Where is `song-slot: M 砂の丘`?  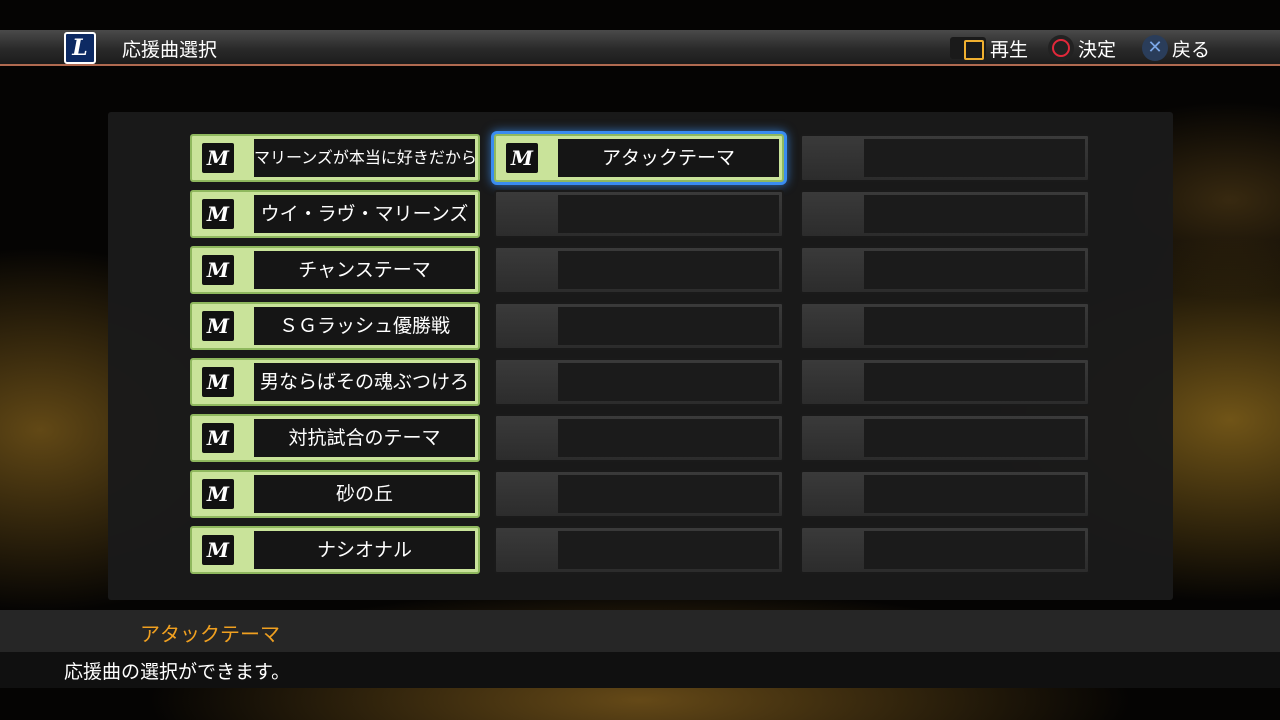
song-slot: M 砂の丘 is located at coordinates (335, 494).